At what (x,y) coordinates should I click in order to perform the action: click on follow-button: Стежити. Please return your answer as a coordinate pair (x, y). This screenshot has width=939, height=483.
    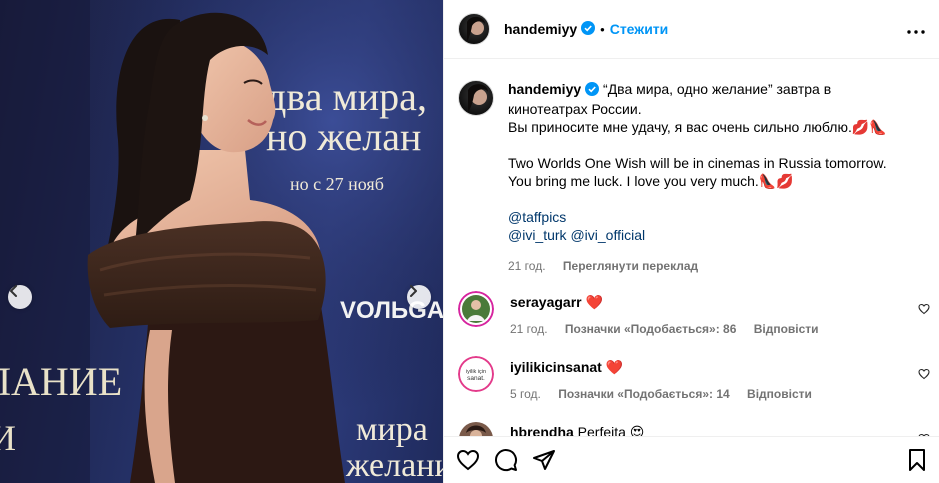
    Looking at the image, I should click on (639, 29).